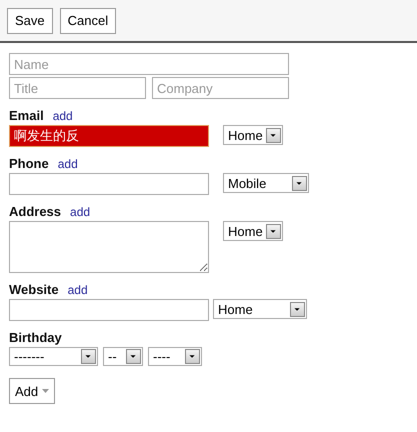 This screenshot has height=432, width=417. I want to click on type-select: Mobile, so click(266, 183).